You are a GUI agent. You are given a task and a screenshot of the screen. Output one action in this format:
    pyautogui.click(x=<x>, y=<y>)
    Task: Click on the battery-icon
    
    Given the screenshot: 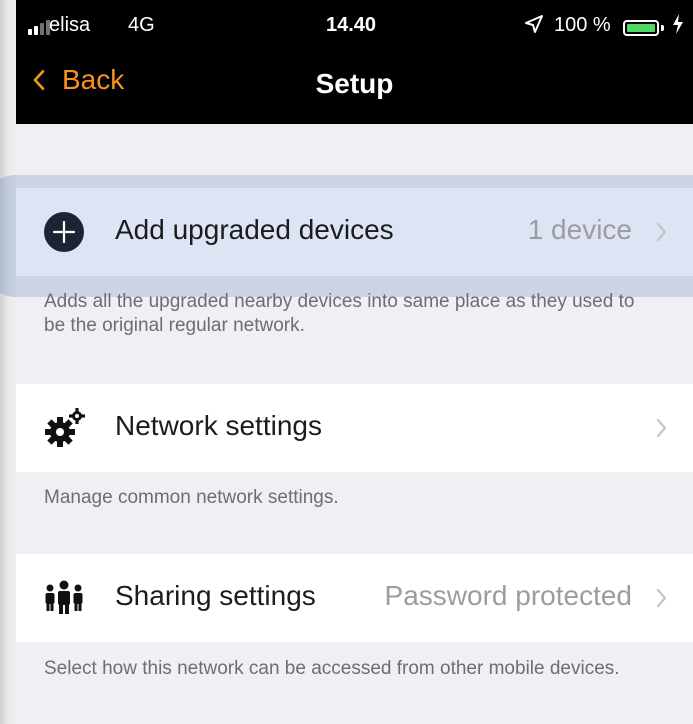 What is the action you would take?
    pyautogui.click(x=641, y=28)
    